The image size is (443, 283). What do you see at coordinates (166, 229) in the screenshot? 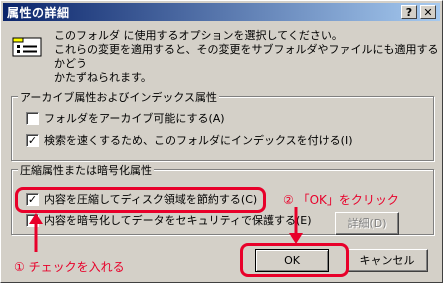
I see `annotation-arrows` at bounding box center [166, 229].